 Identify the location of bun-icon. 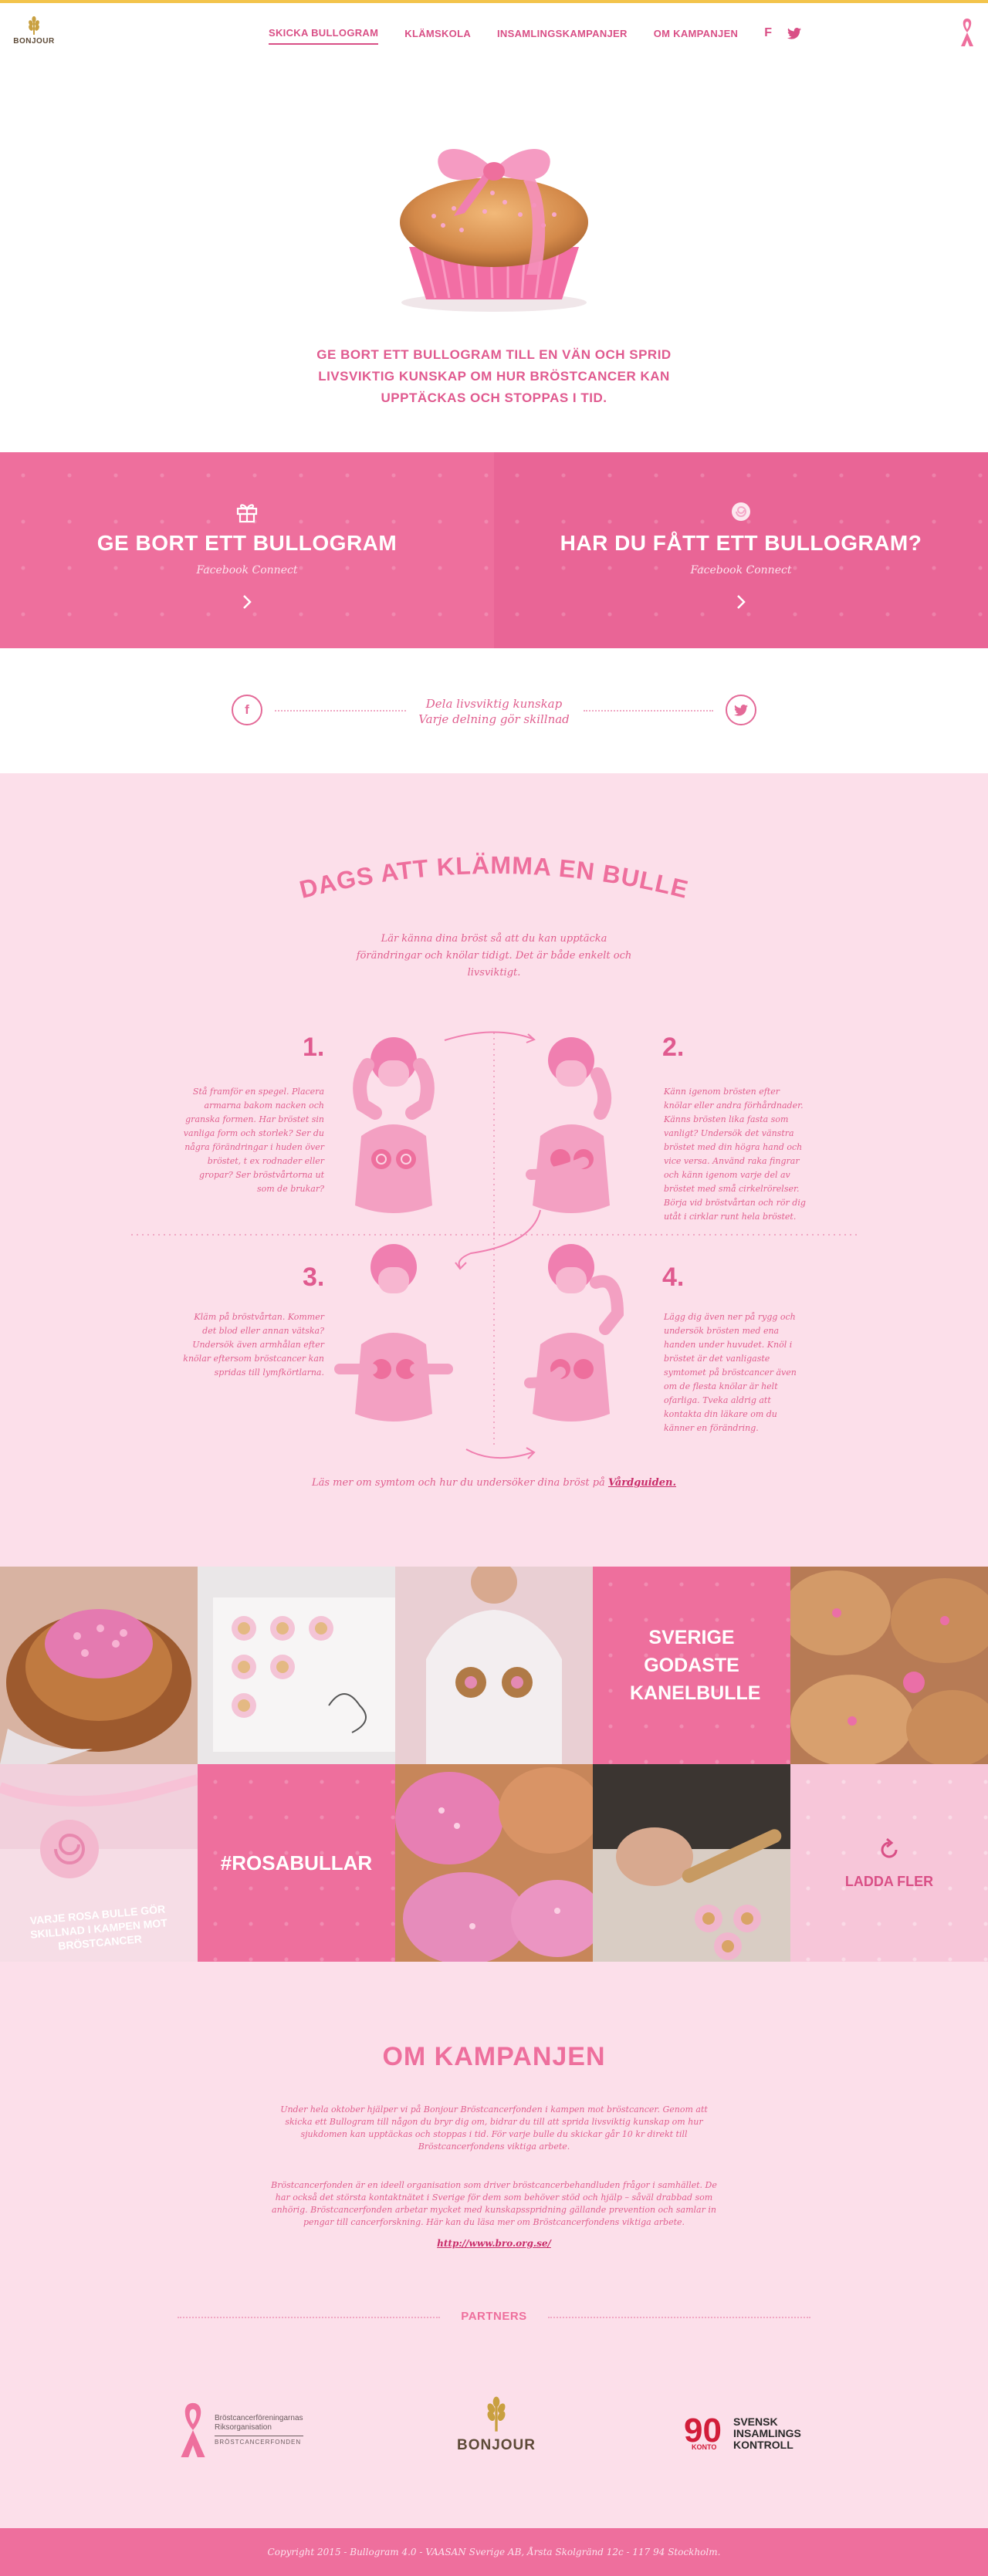
(741, 511).